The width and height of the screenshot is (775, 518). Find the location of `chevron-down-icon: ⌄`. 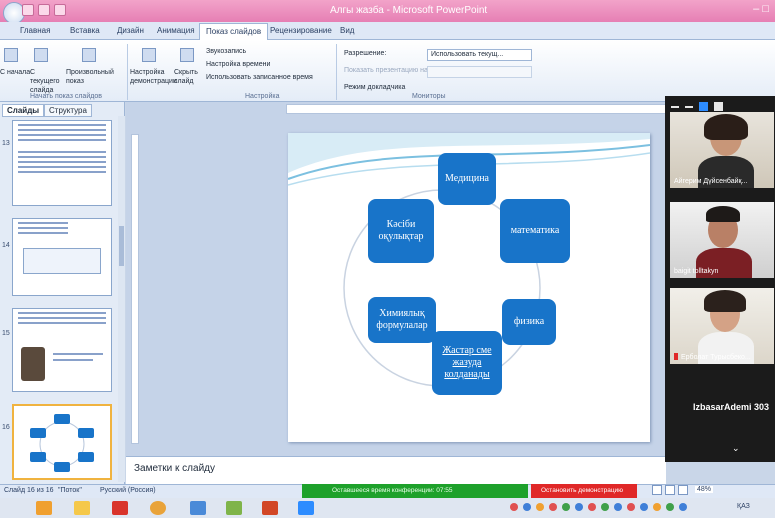

chevron-down-icon: ⌄ is located at coordinates (736, 448).